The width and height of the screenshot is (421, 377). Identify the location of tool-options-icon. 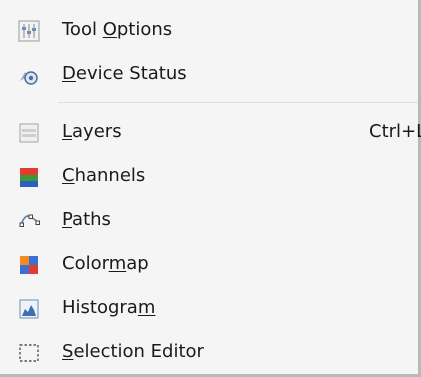
(29, 31).